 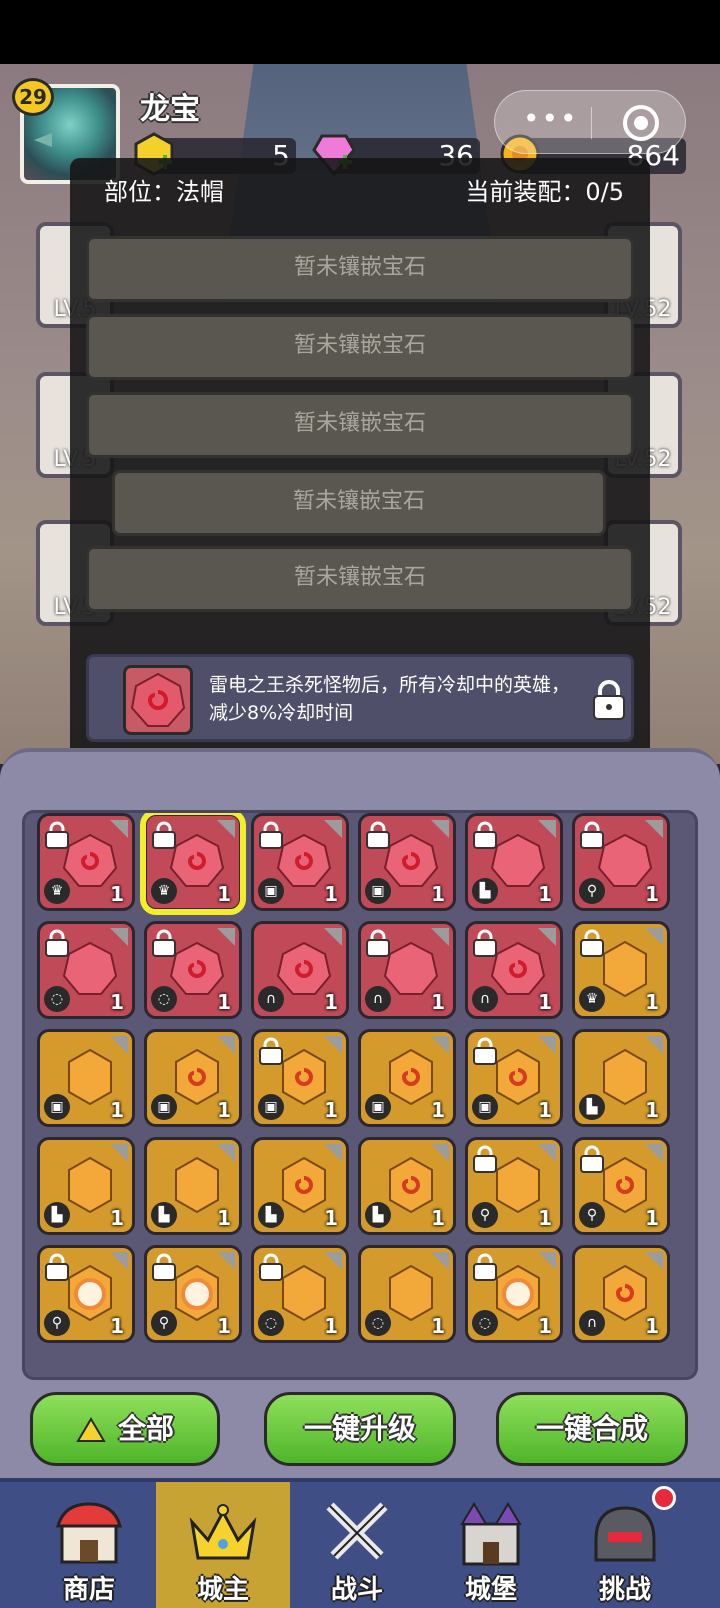 I want to click on player-level-badge: 29, so click(x=33, y=97).